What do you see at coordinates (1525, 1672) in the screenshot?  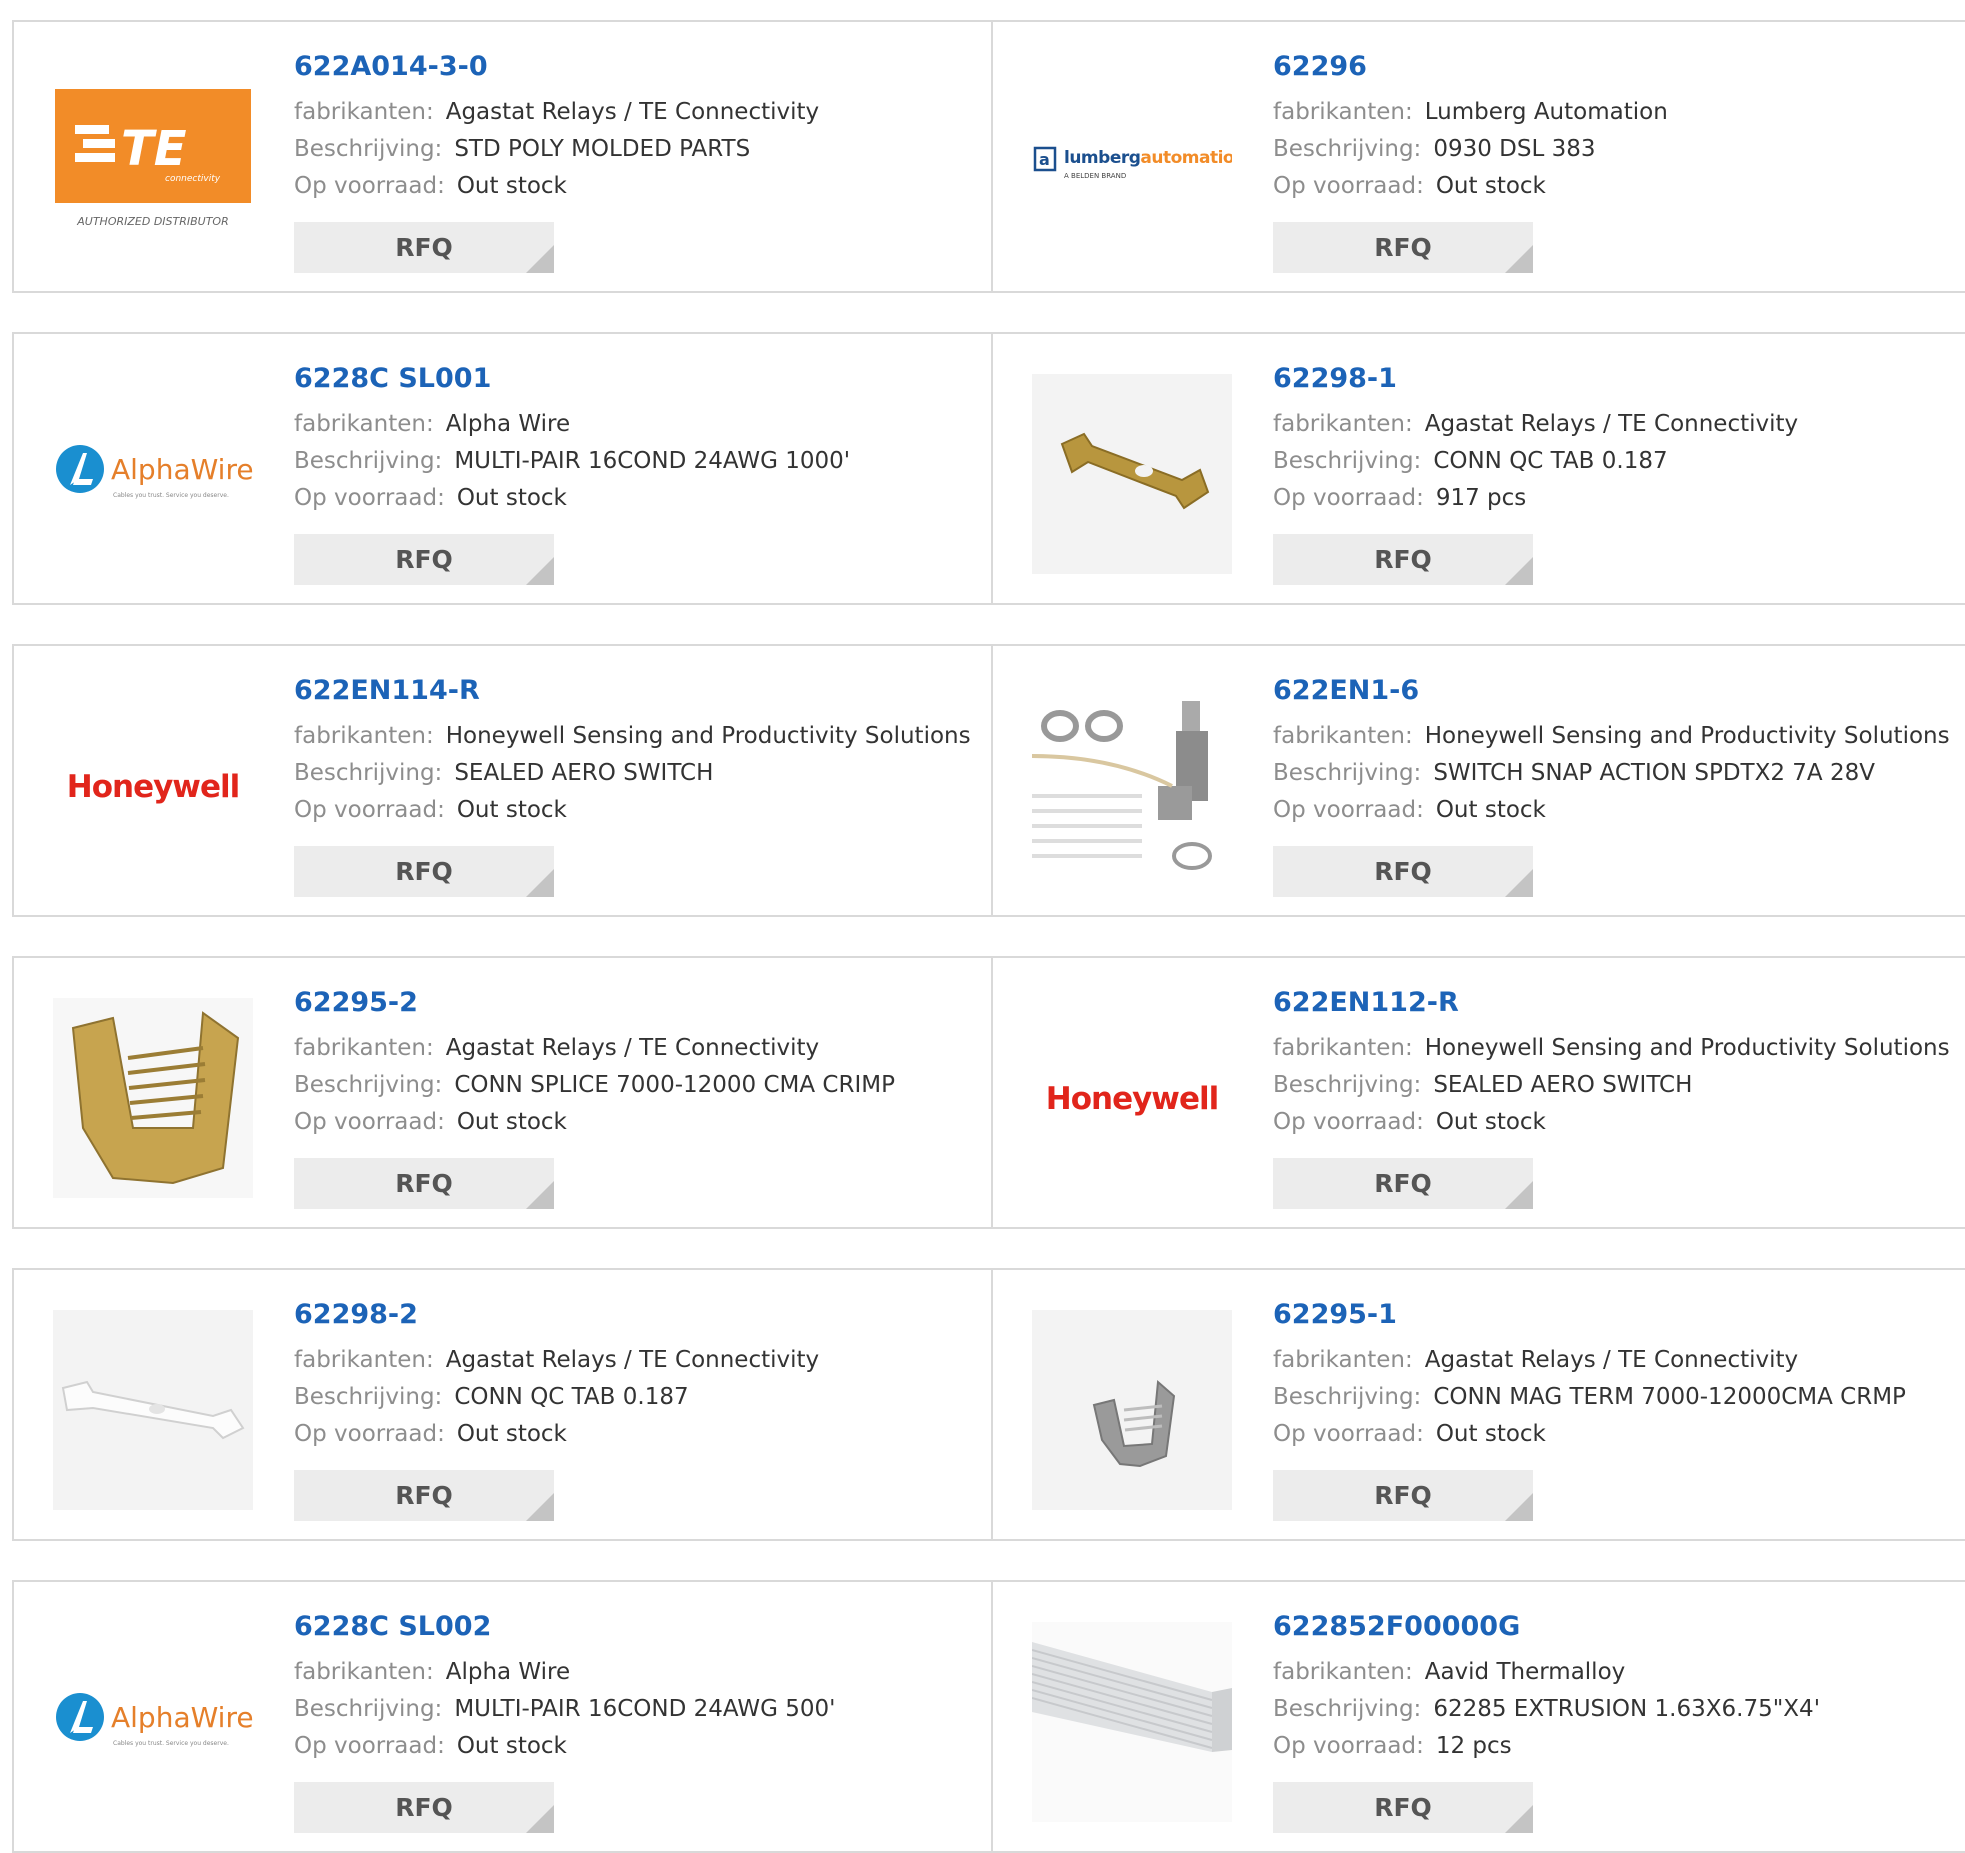 I see `manufacturer-value: Aavid Thermalloy` at bounding box center [1525, 1672].